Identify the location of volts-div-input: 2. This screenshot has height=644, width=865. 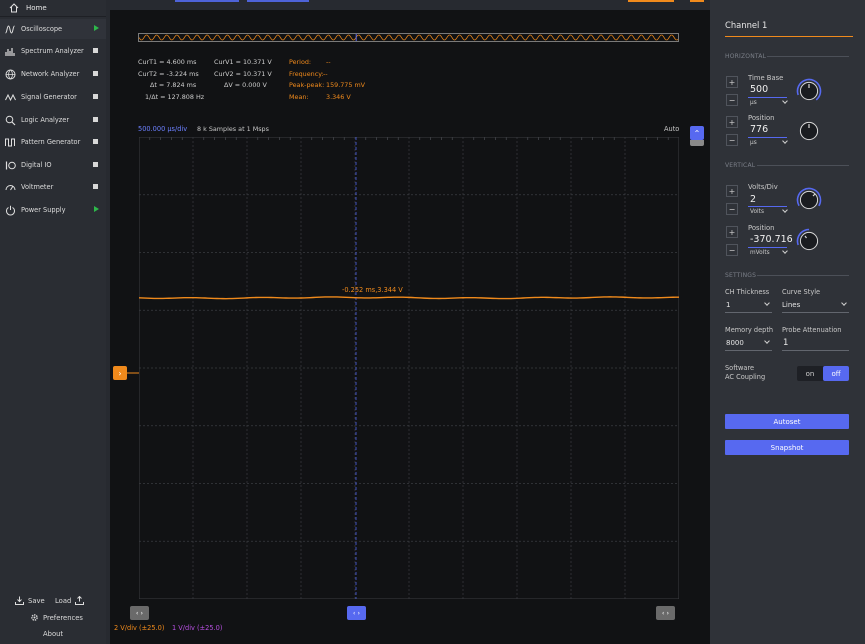
(753, 199).